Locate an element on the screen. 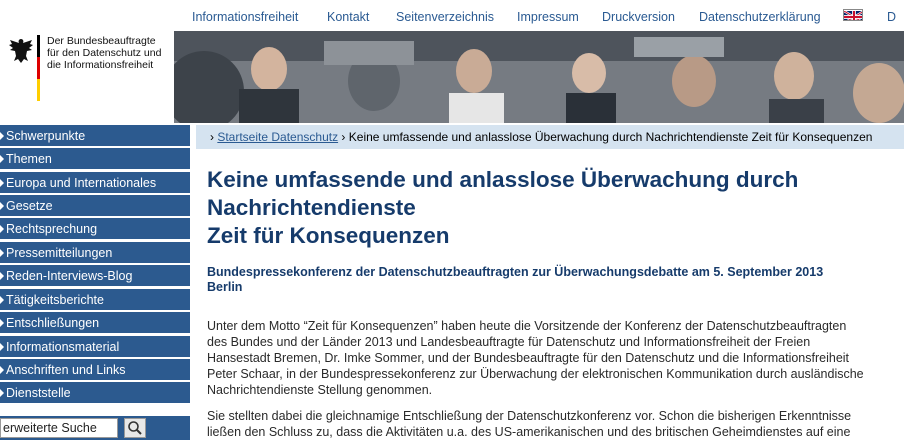  nav-link-deutsch: D is located at coordinates (891, 17).